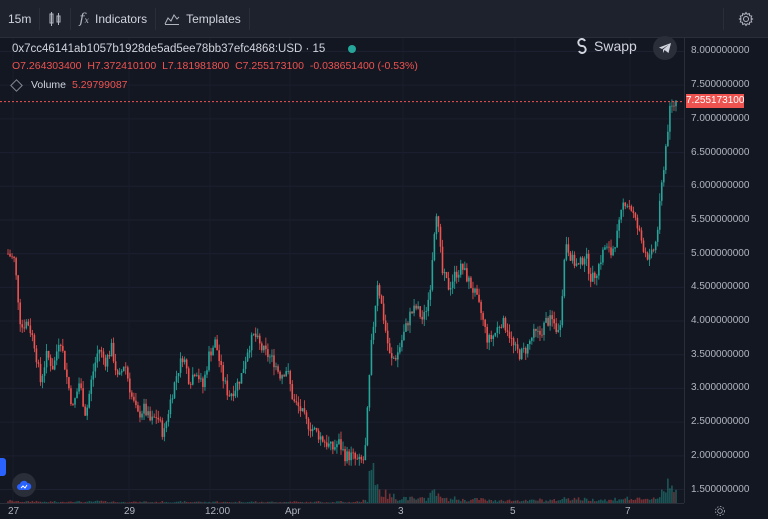 This screenshot has height=519, width=768. I want to click on swapp-brand: Swapp, so click(606, 46).